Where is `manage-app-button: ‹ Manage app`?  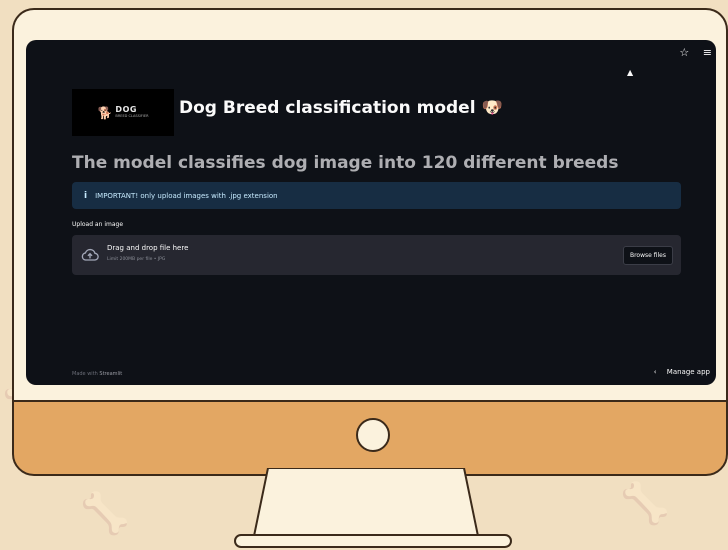
manage-app-button: ‹ Manage app is located at coordinates (682, 372).